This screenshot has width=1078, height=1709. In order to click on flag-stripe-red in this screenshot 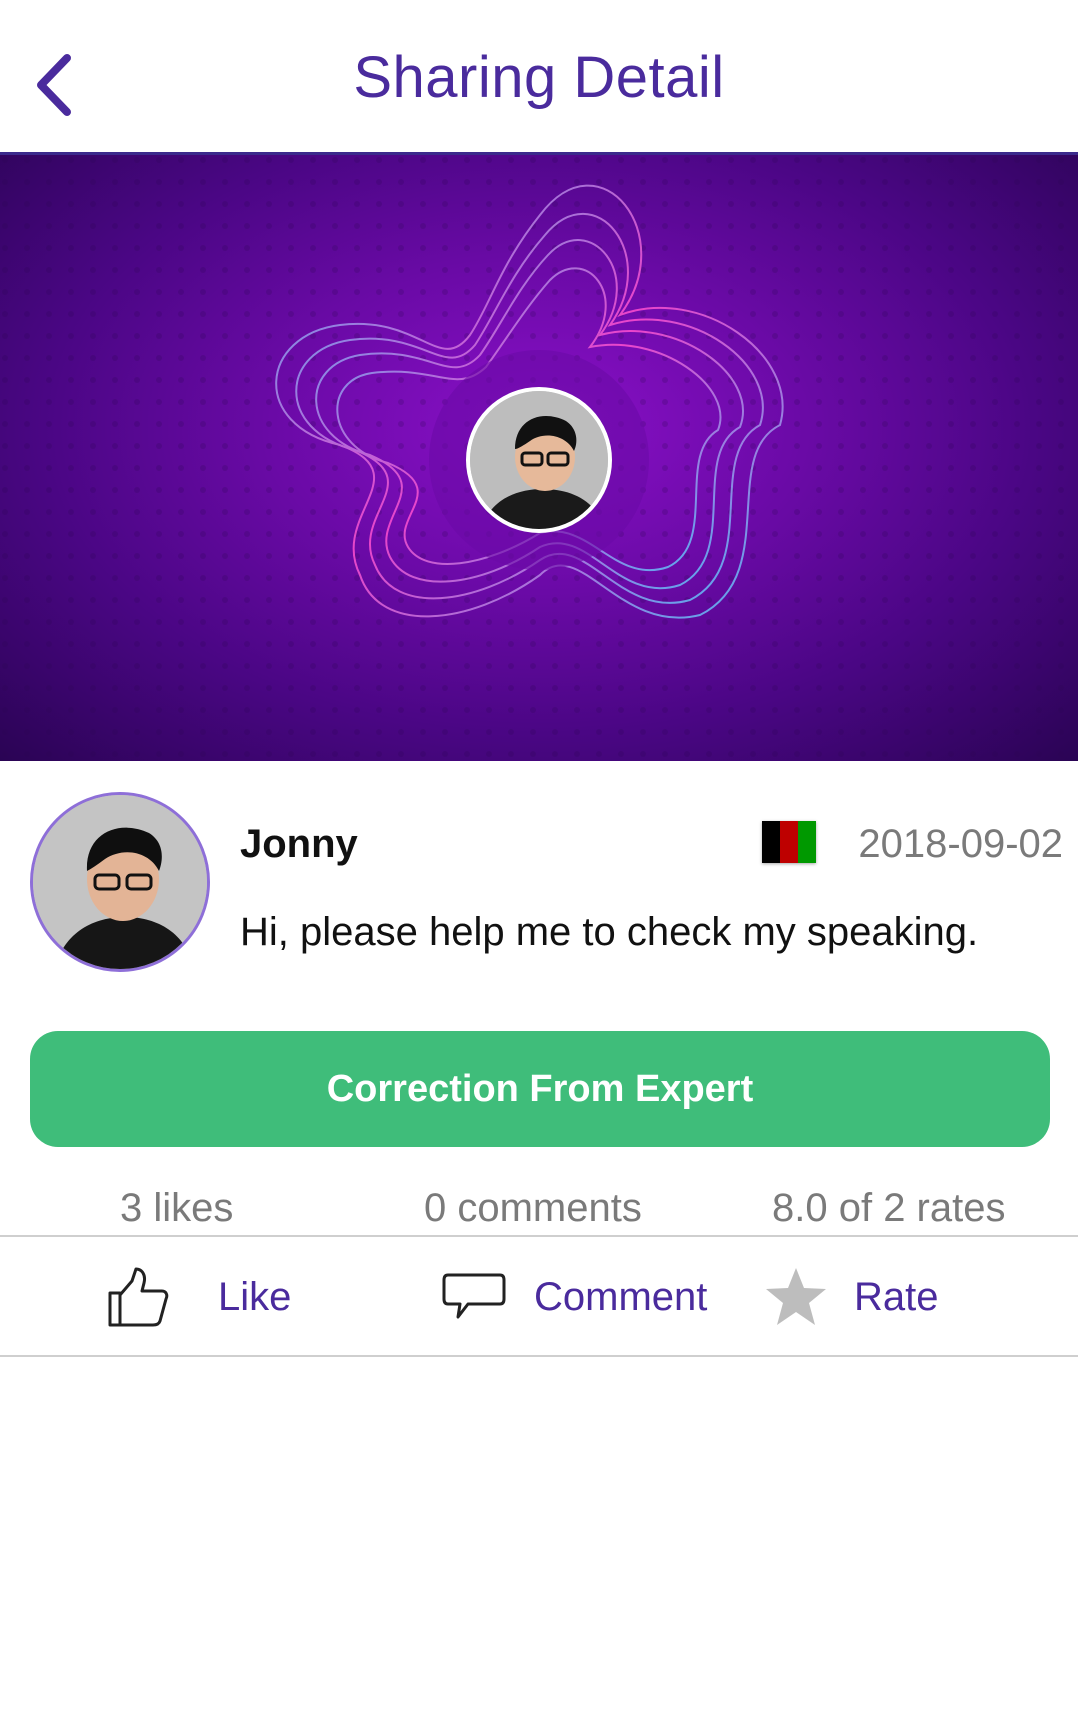, I will do `click(789, 842)`.